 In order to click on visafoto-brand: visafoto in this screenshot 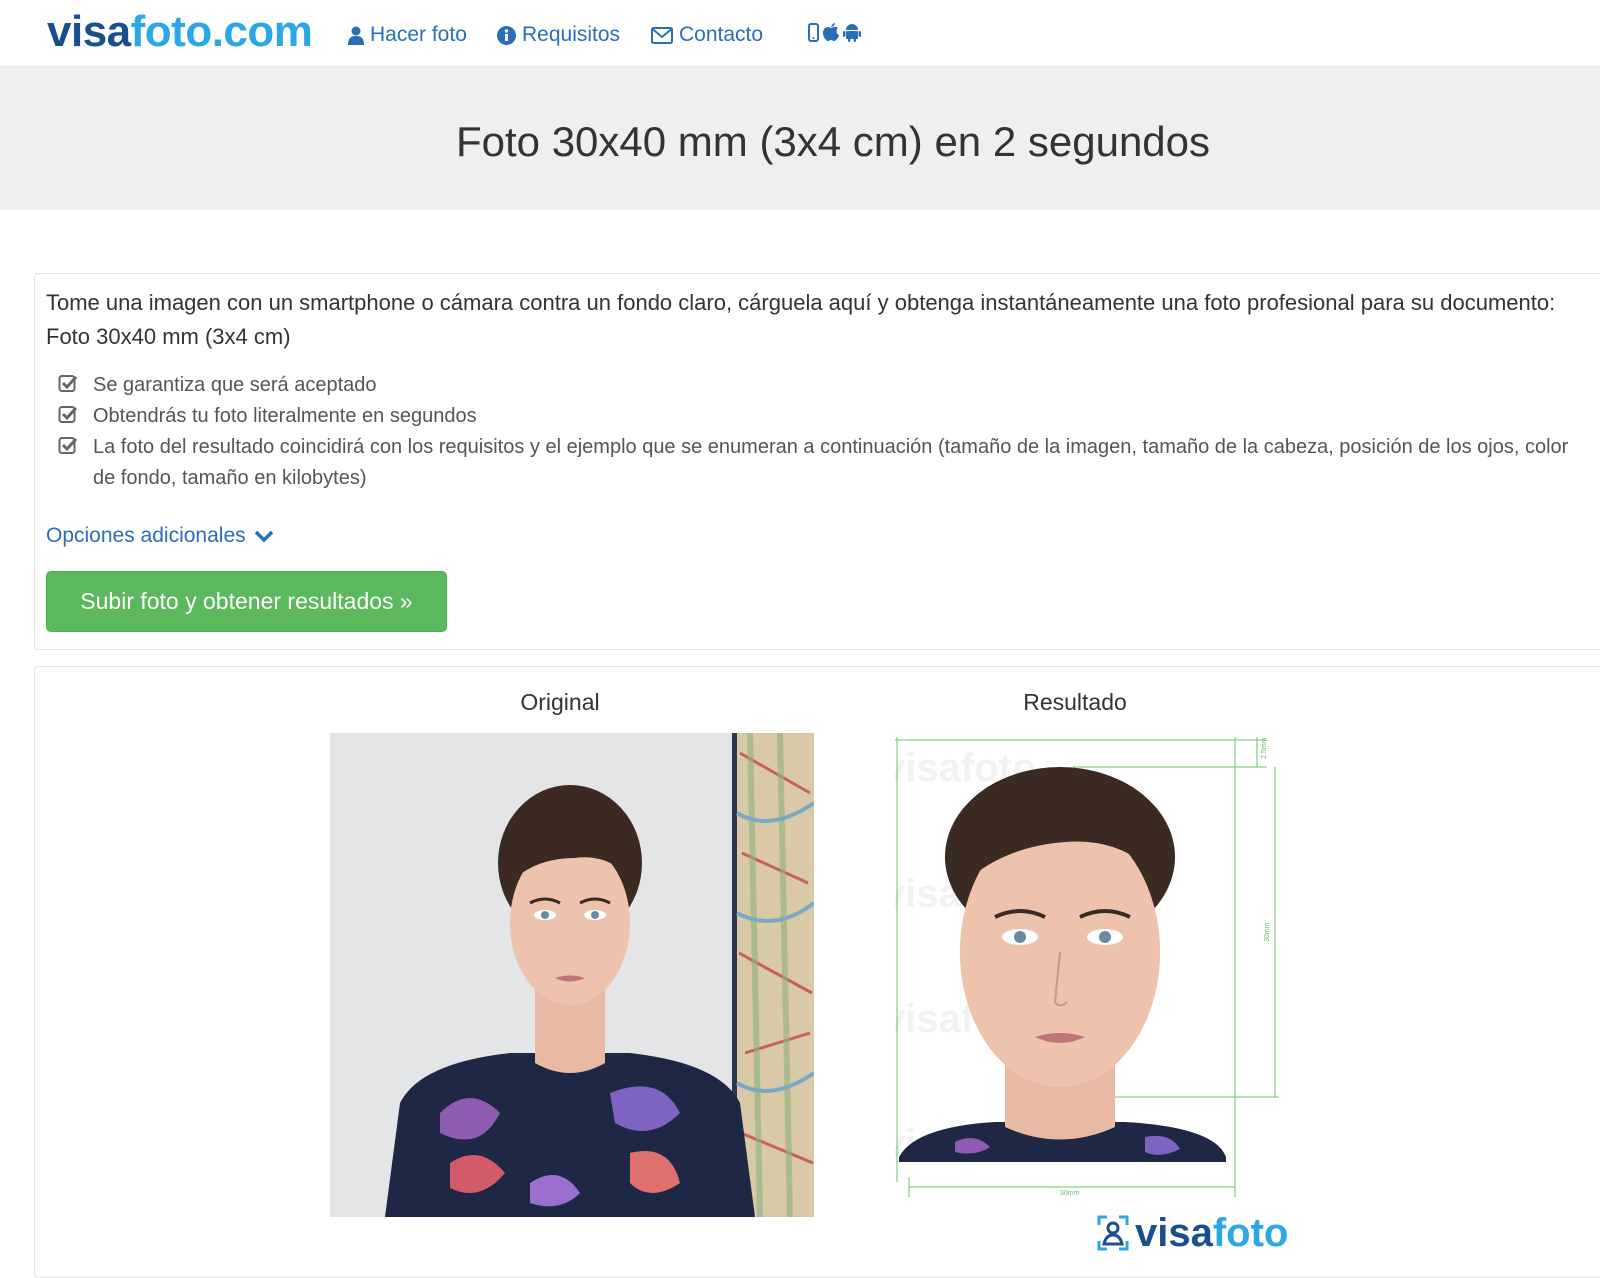, I will do `click(1192, 1233)`.